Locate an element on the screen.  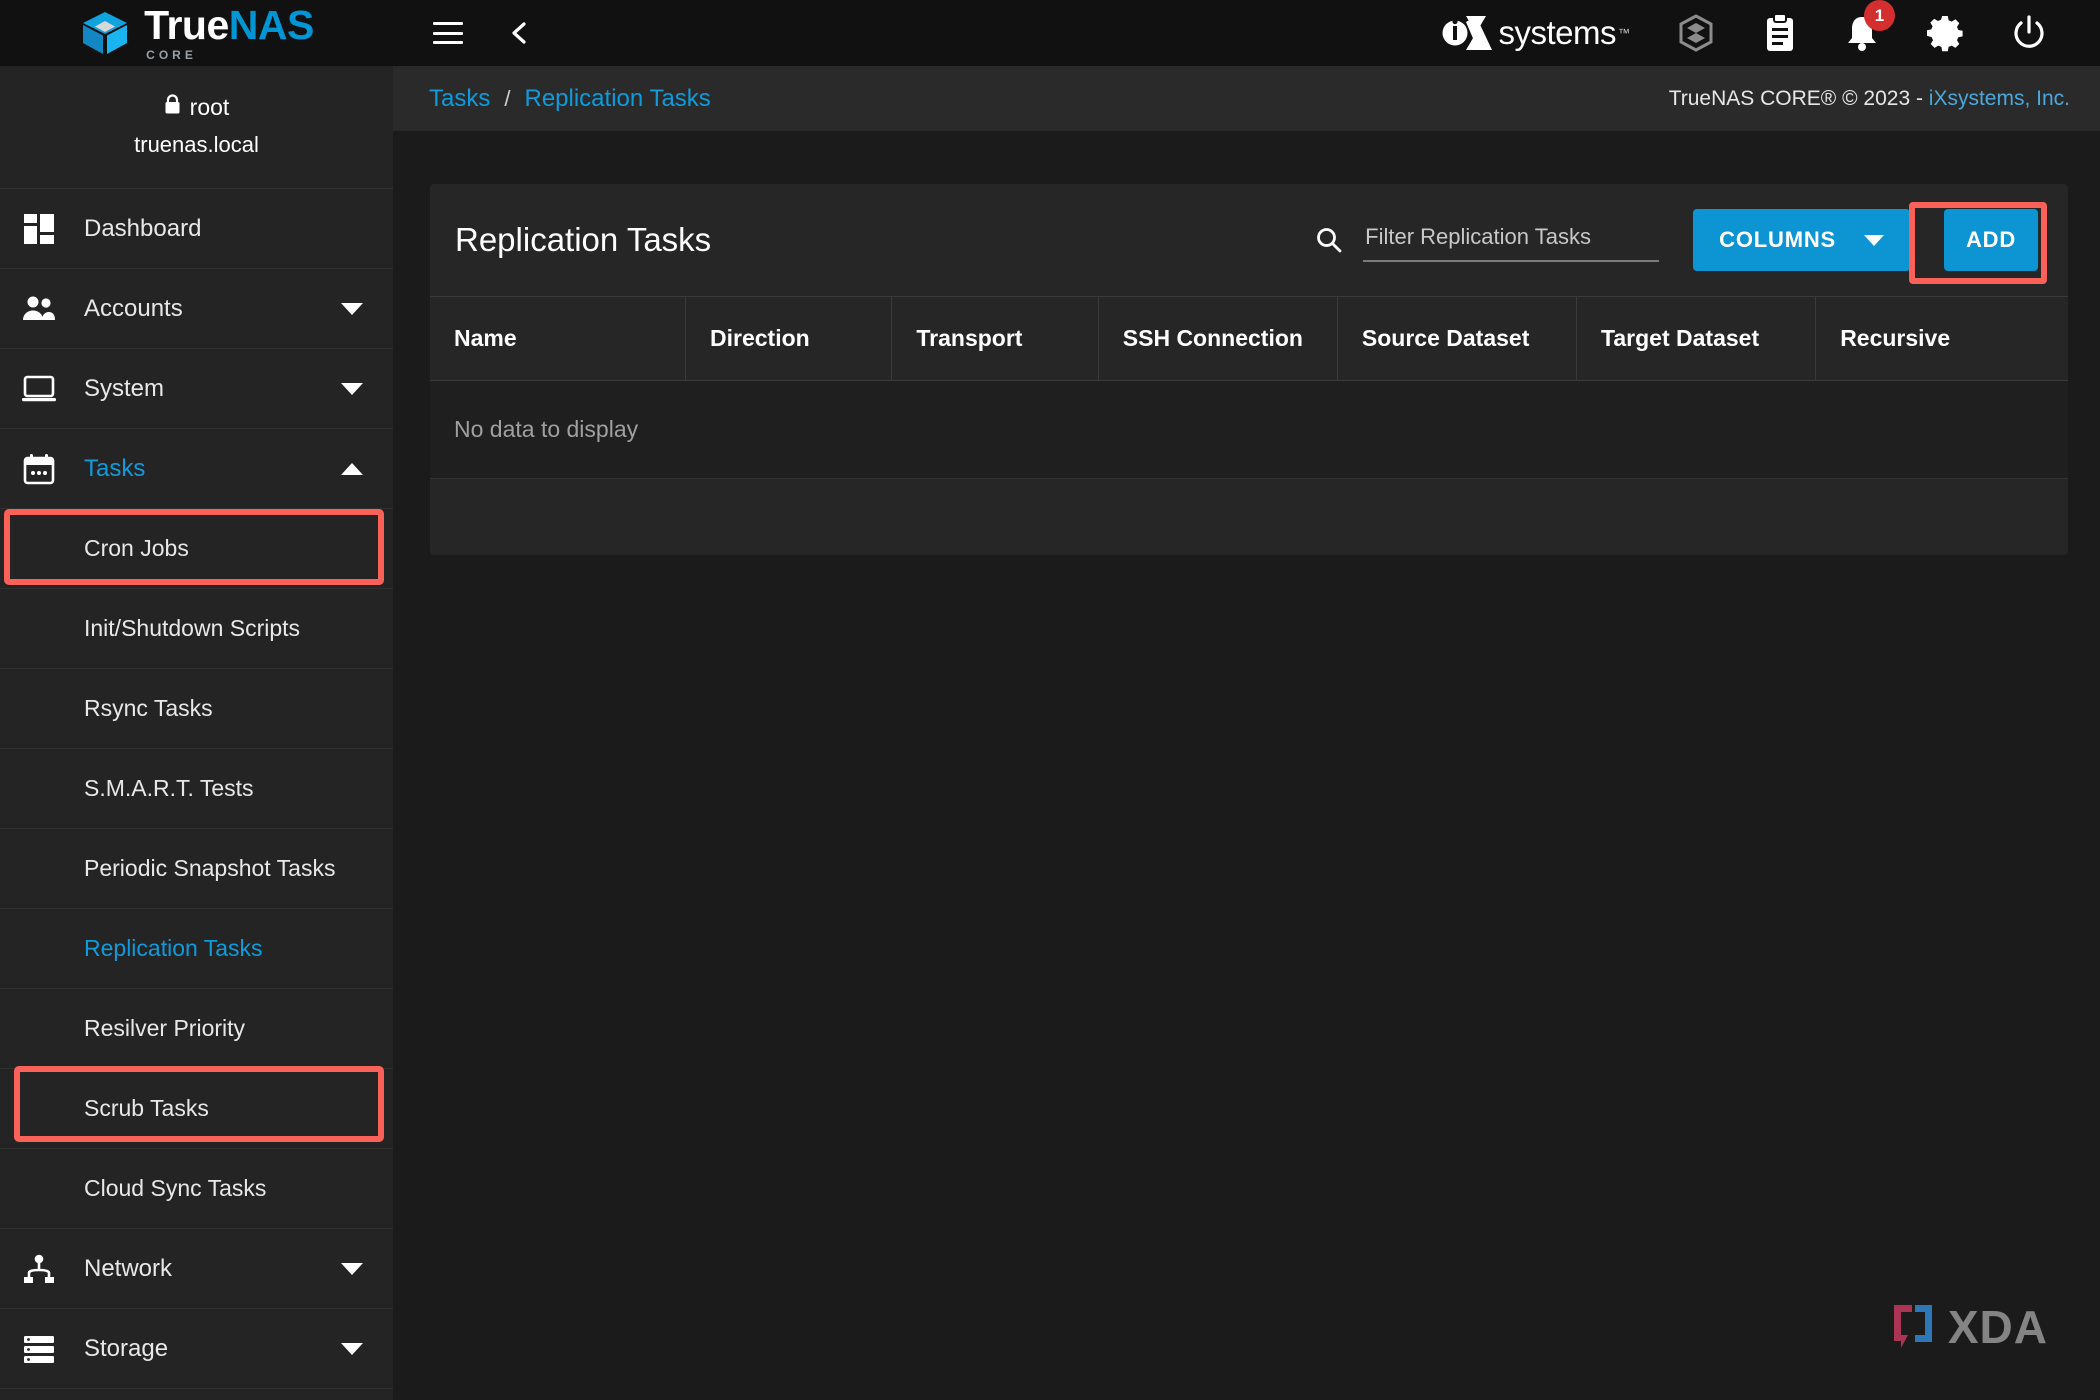
sidebar-item-storage: Storage is located at coordinates (196, 1349).